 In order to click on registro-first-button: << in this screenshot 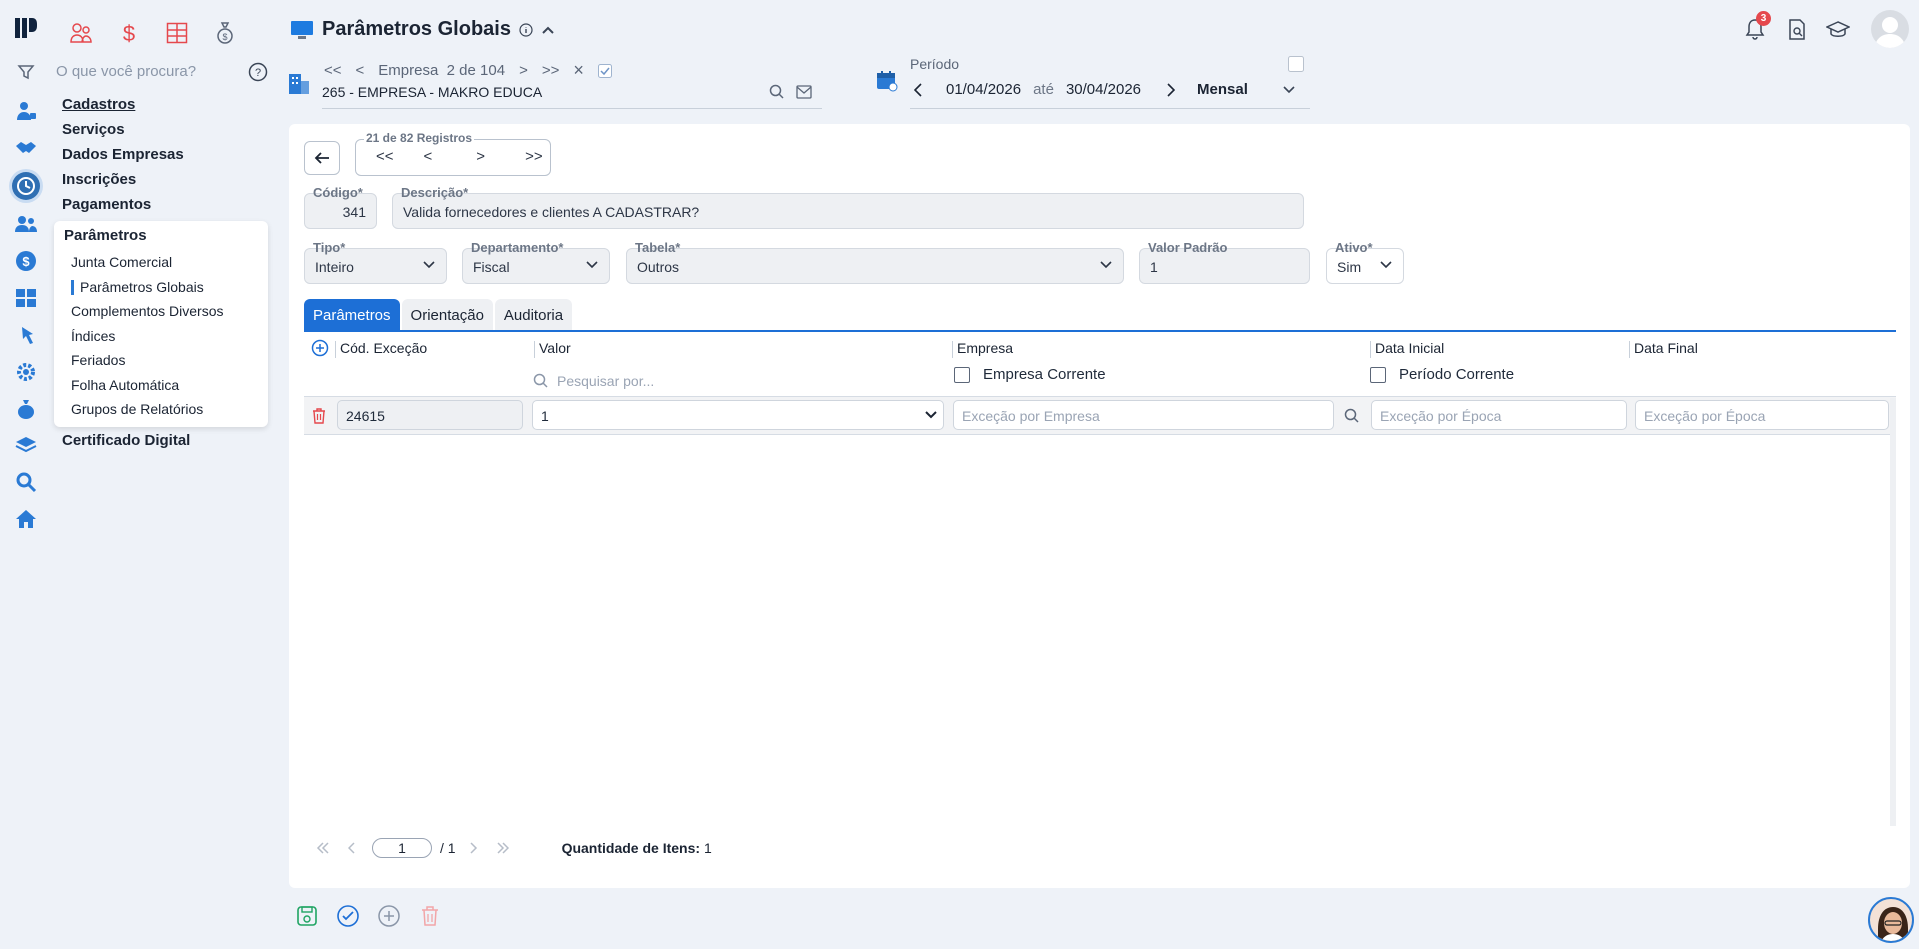, I will do `click(385, 156)`.